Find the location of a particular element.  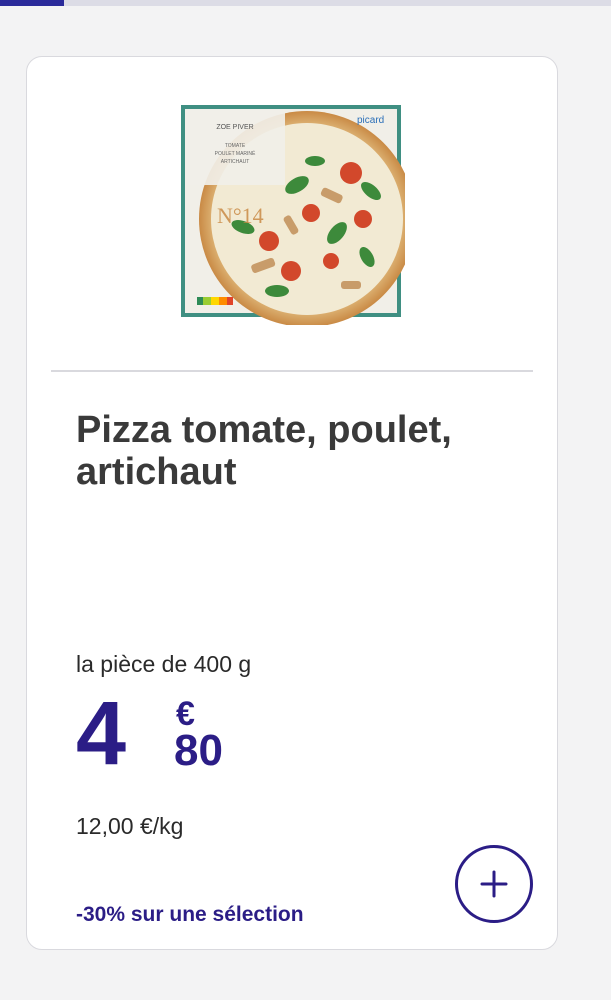

svg-text: picard is located at coordinates (370, 120).